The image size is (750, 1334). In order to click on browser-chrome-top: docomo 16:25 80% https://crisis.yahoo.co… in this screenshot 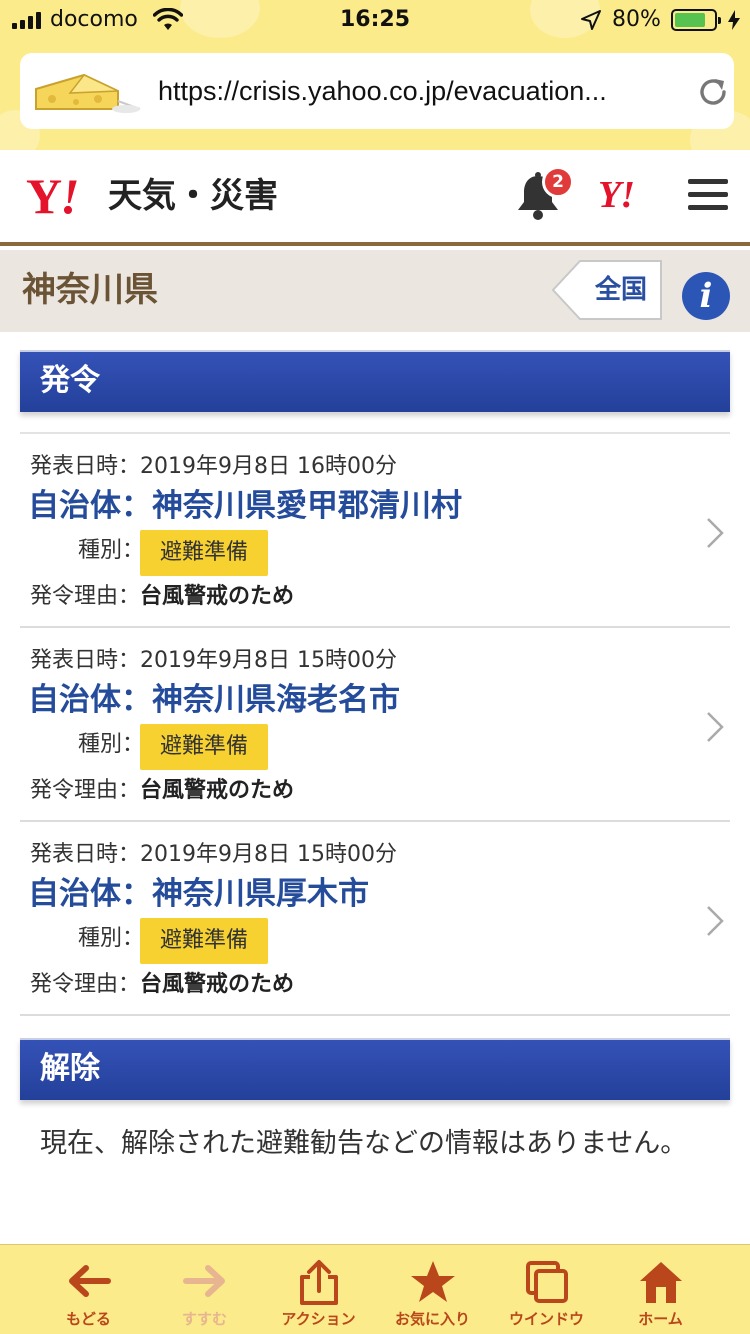, I will do `click(375, 75)`.